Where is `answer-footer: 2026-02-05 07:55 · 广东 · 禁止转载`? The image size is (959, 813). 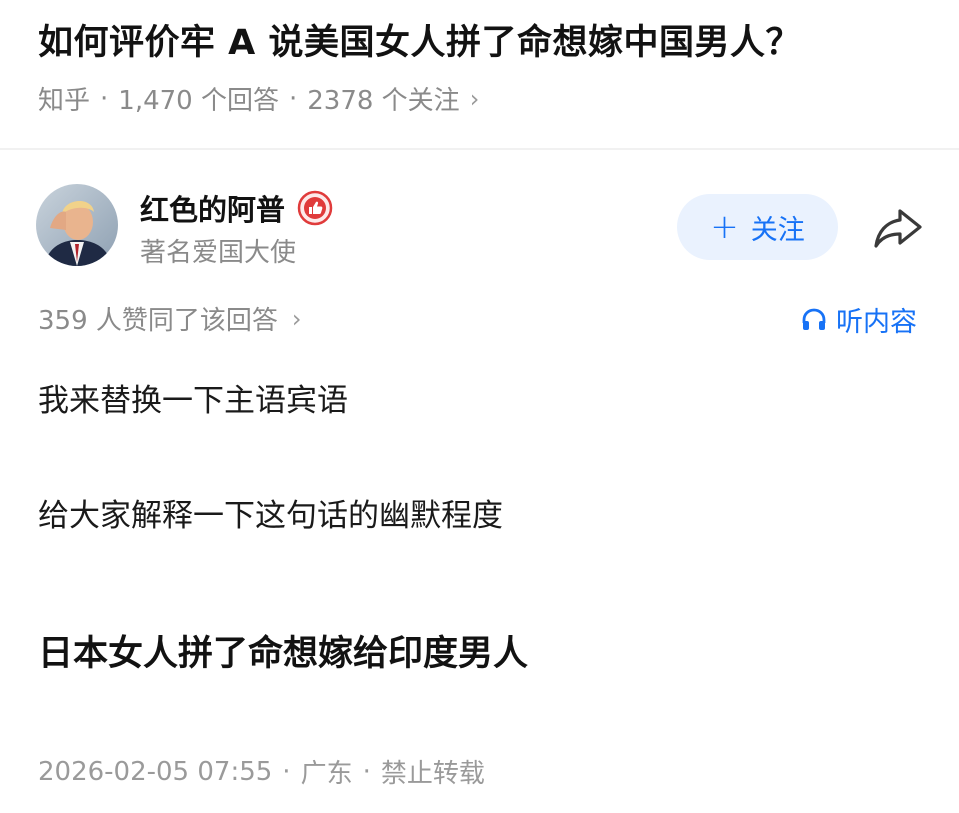 answer-footer: 2026-02-05 07:55 · 广东 · 禁止转载 is located at coordinates (261, 771).